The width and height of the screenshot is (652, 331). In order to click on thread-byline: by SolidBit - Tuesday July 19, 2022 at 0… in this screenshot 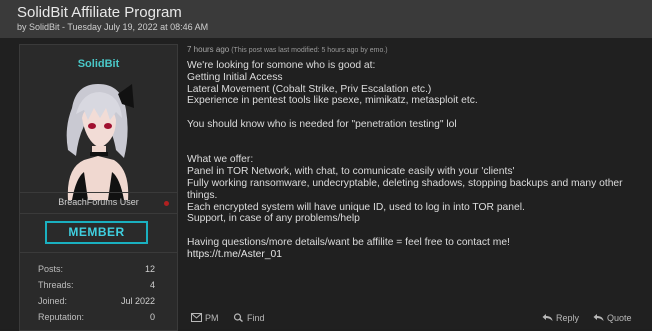, I will do `click(112, 27)`.